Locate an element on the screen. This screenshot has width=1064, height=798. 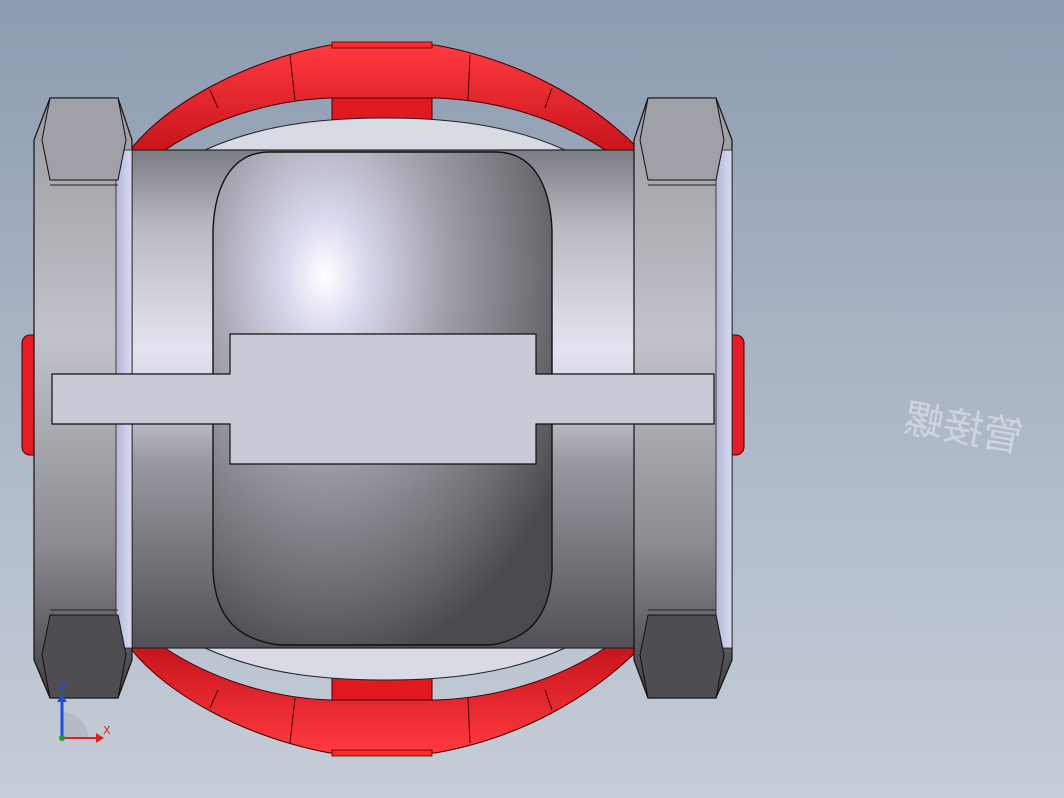
seat-ring-bottom is located at coordinates (385, 664).